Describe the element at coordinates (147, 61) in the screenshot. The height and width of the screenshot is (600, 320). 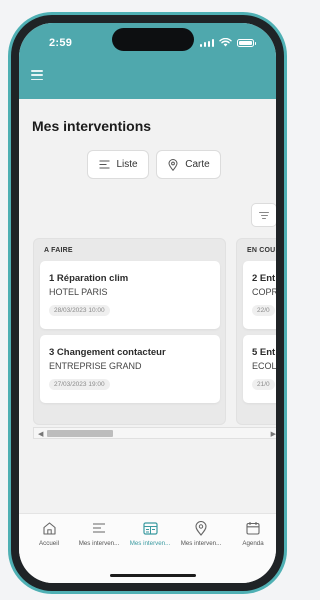
I see `app-header: 2:59` at that location.